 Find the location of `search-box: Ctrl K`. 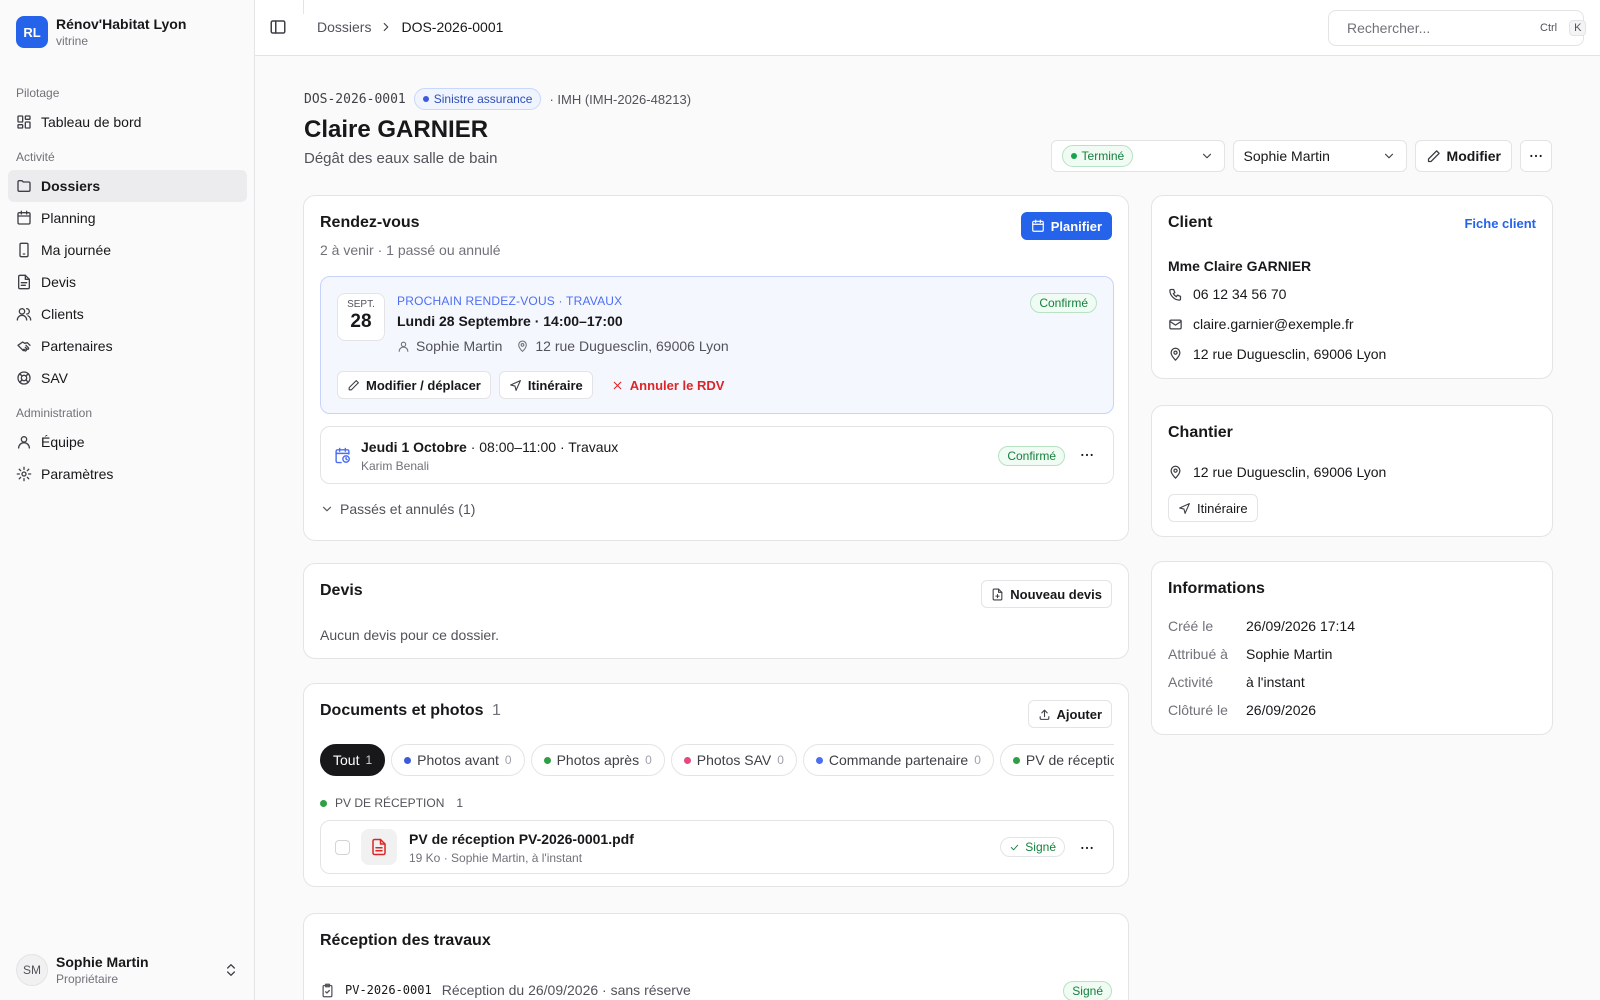

search-box: Ctrl K is located at coordinates (1457, 28).